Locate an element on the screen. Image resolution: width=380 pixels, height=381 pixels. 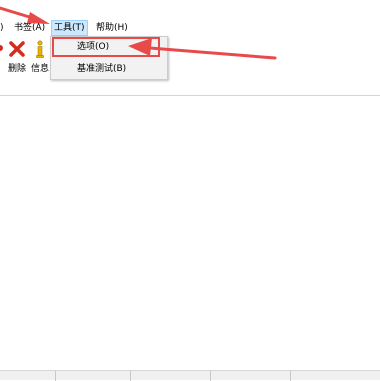
arrow-to-tools-menu is located at coordinates (25, 15).